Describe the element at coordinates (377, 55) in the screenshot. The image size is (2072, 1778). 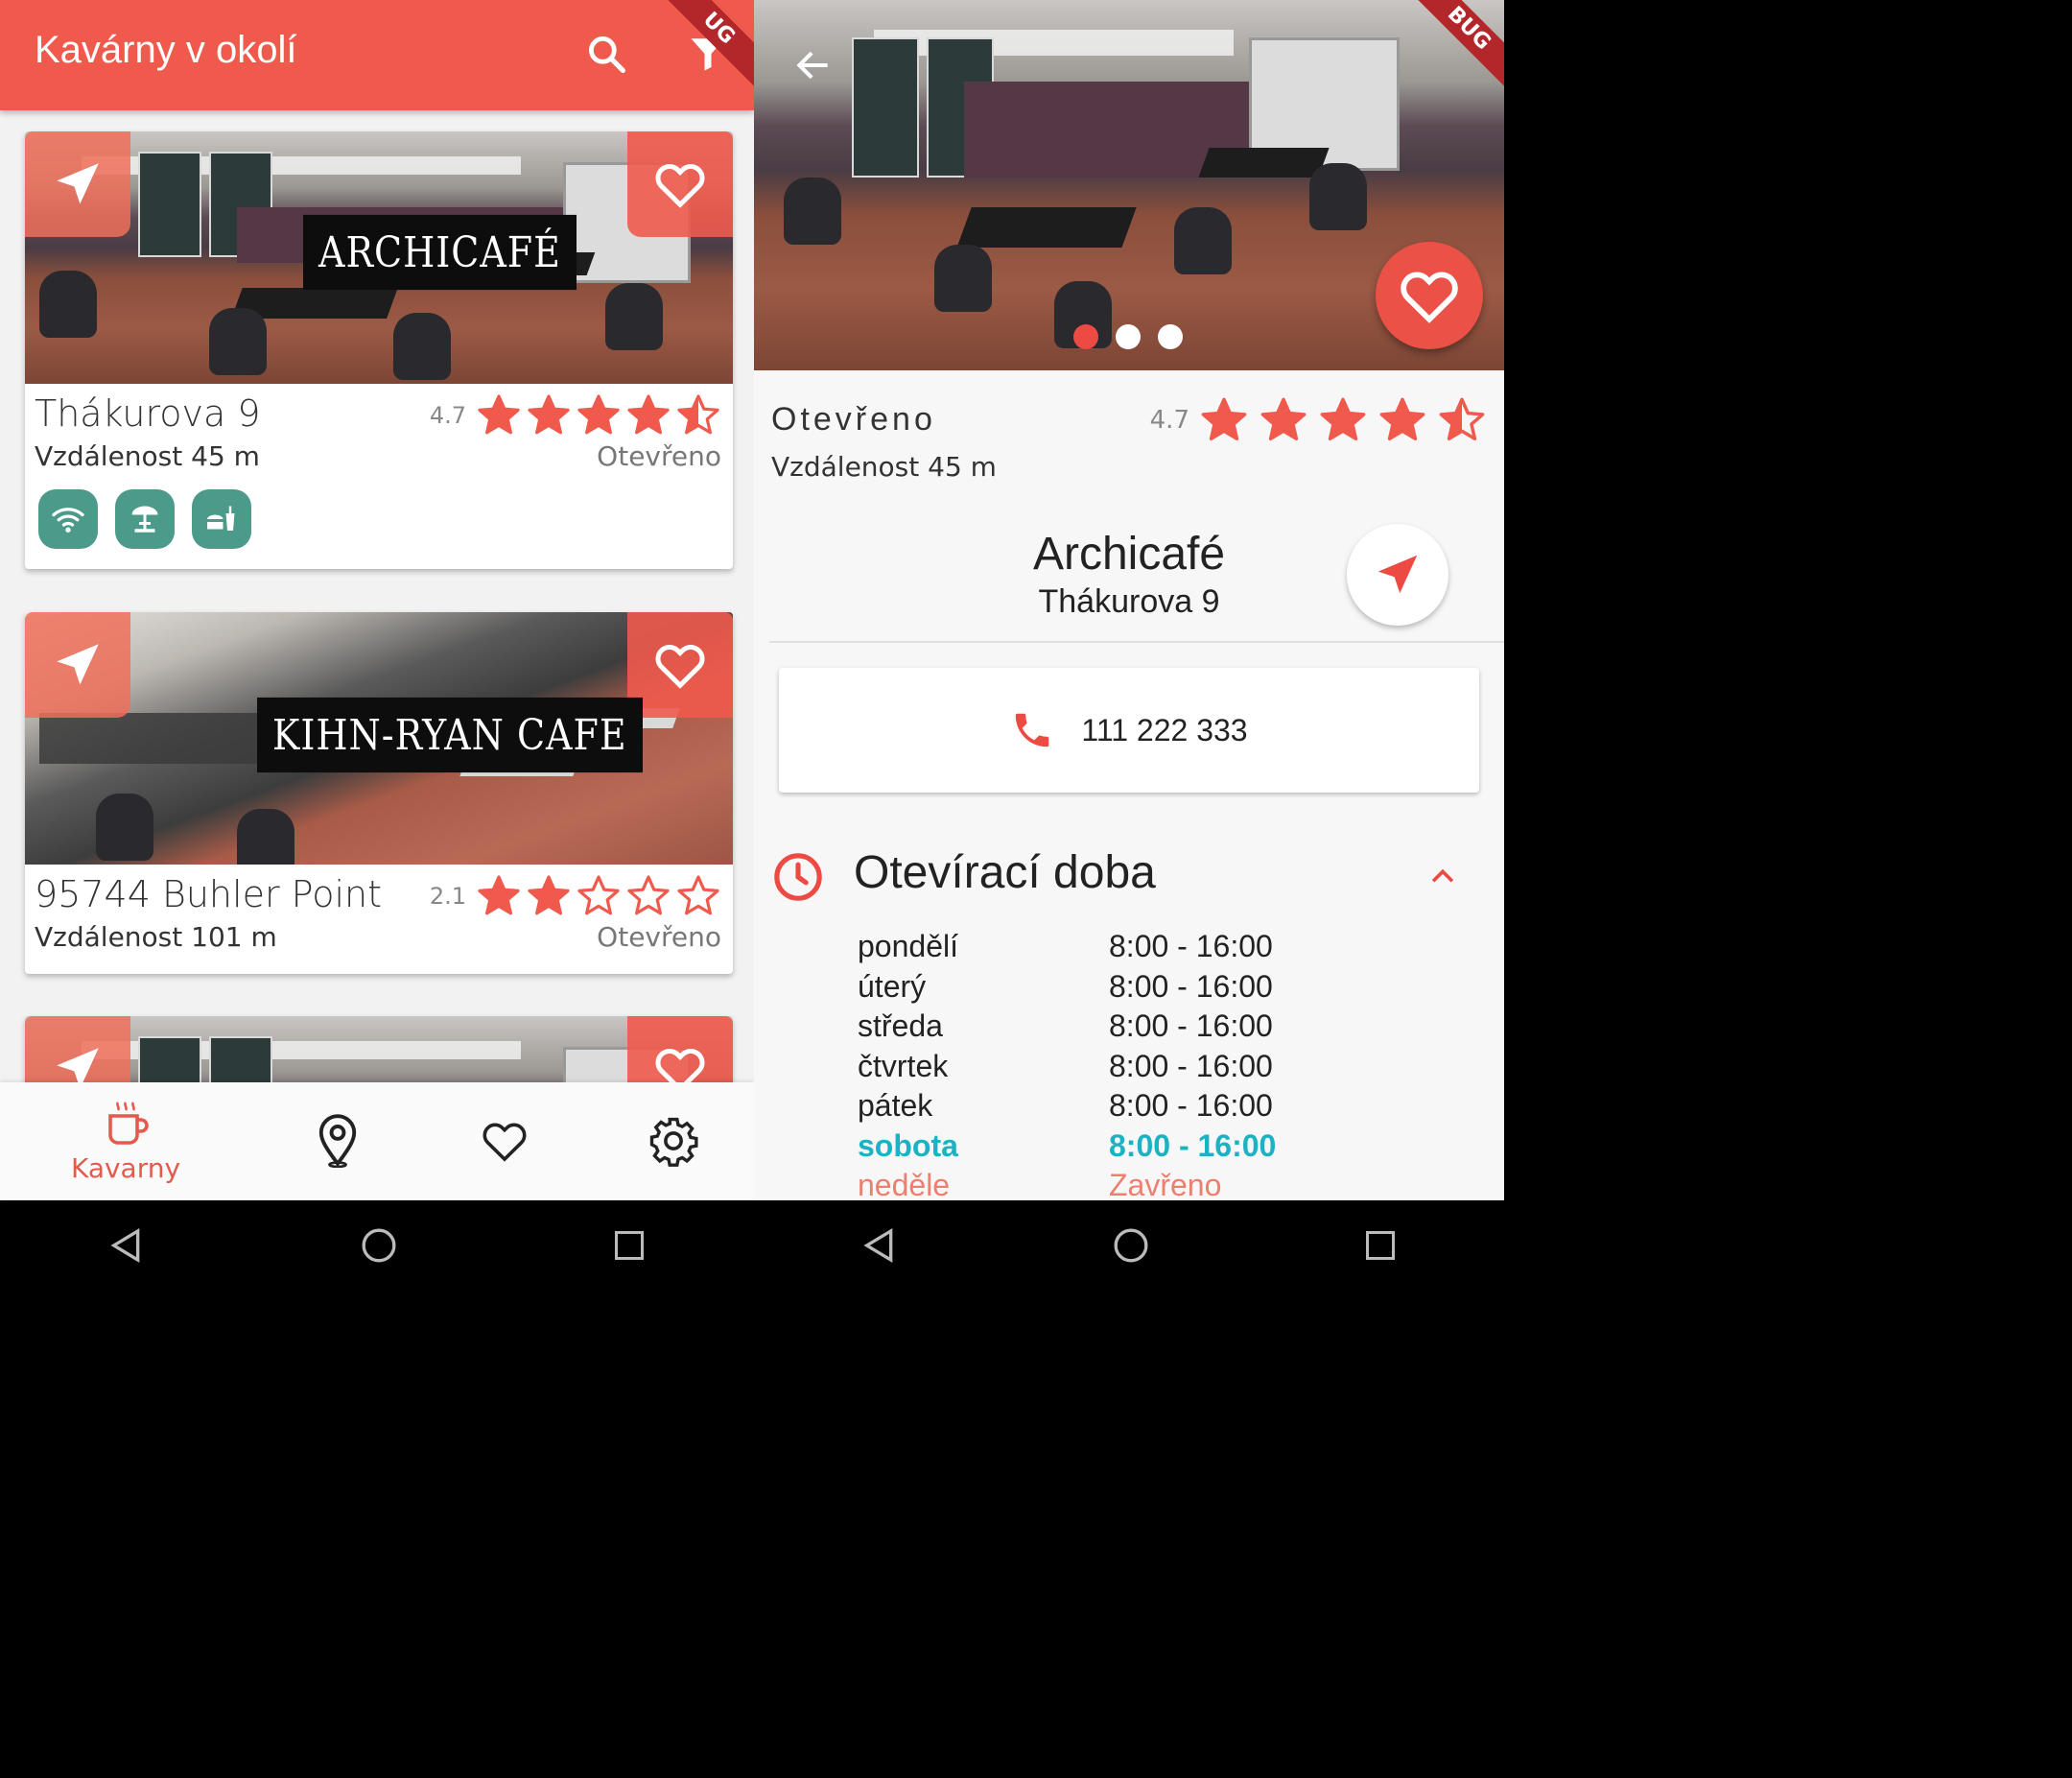
I see `app-bar: Kavárny v okolí` at that location.